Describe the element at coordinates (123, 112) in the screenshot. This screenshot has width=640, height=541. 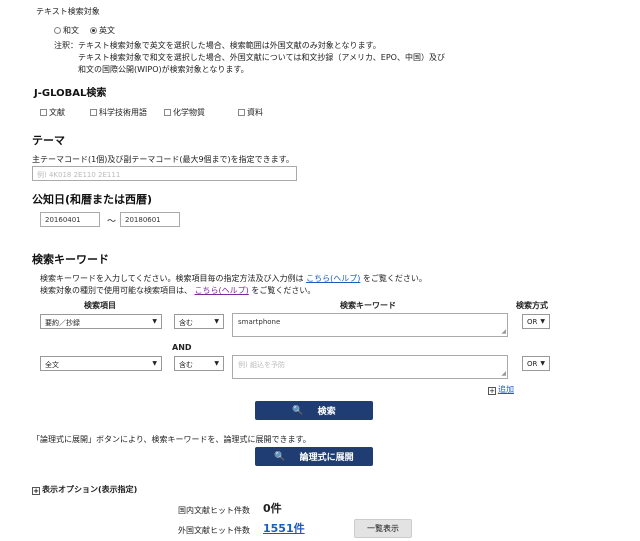
I see `jglobal-checkbox-label: 科学技術用語` at that location.